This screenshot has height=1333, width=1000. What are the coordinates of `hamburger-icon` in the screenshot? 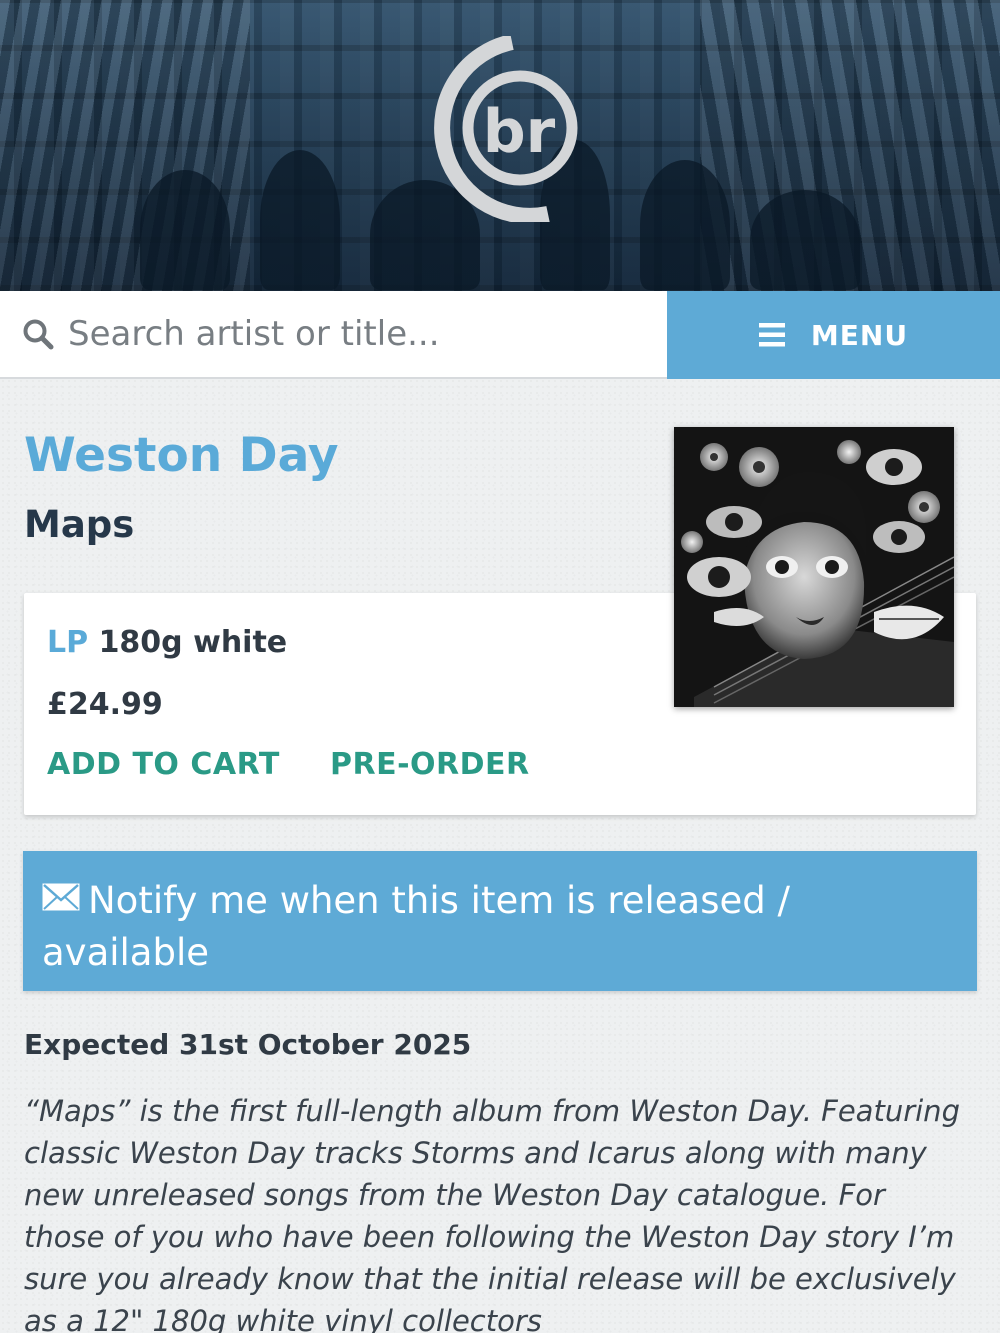 It's located at (771, 335).